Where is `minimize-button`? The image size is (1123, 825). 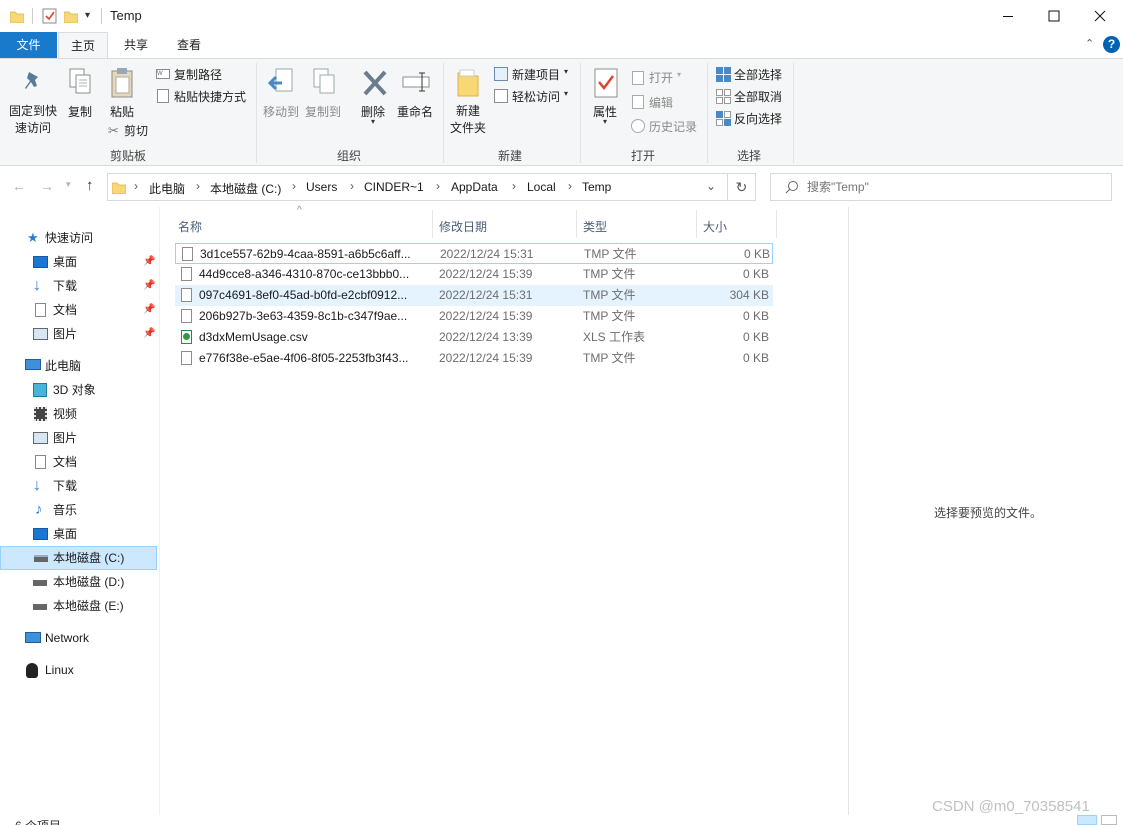
minimize-button is located at coordinates (1008, 16).